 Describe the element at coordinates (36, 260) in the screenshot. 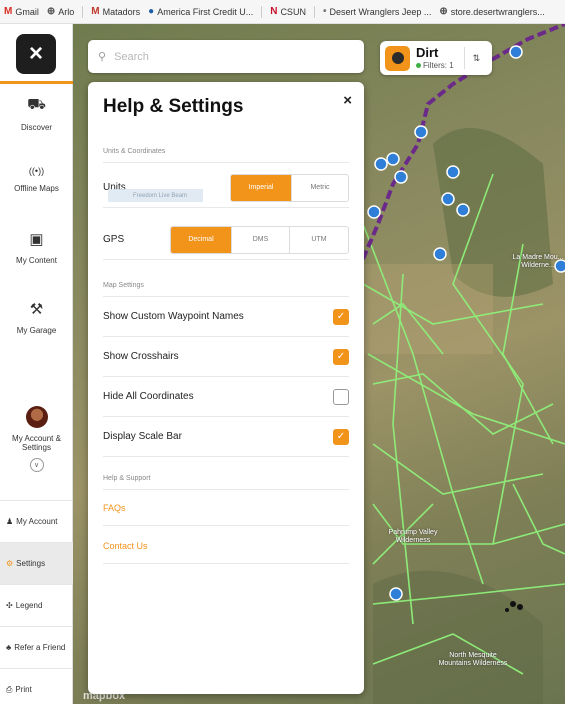

I see `nav-label: My Content` at that location.